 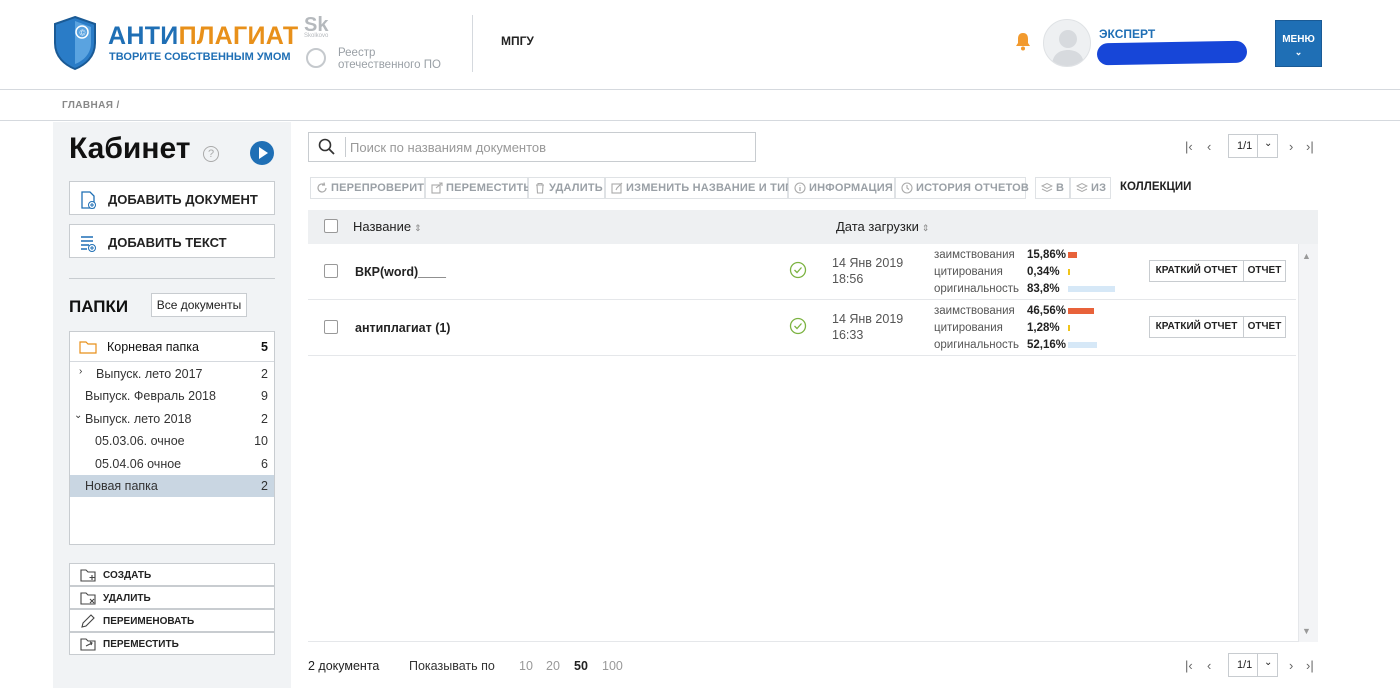 I want to click on report-history-button: ИСТОРИЯ ОТЧЕТОВ, so click(x=962, y=188).